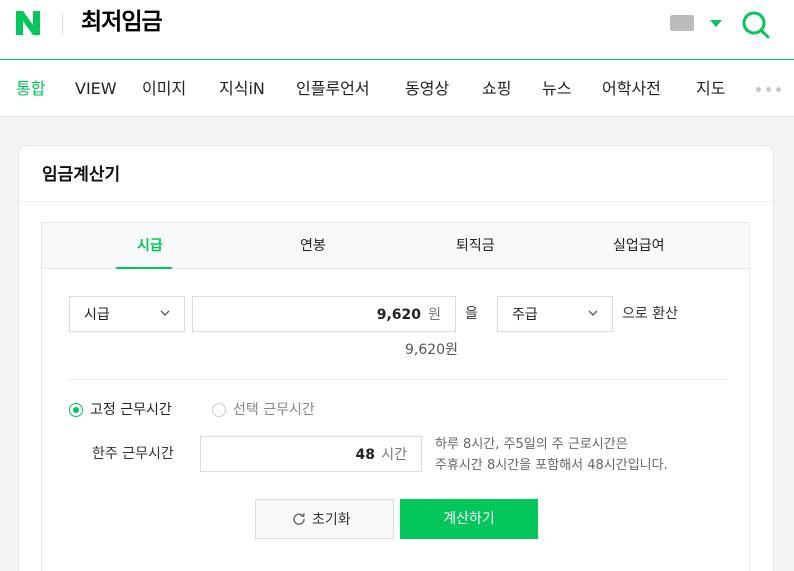  I want to click on keyboard-icon, so click(682, 23).